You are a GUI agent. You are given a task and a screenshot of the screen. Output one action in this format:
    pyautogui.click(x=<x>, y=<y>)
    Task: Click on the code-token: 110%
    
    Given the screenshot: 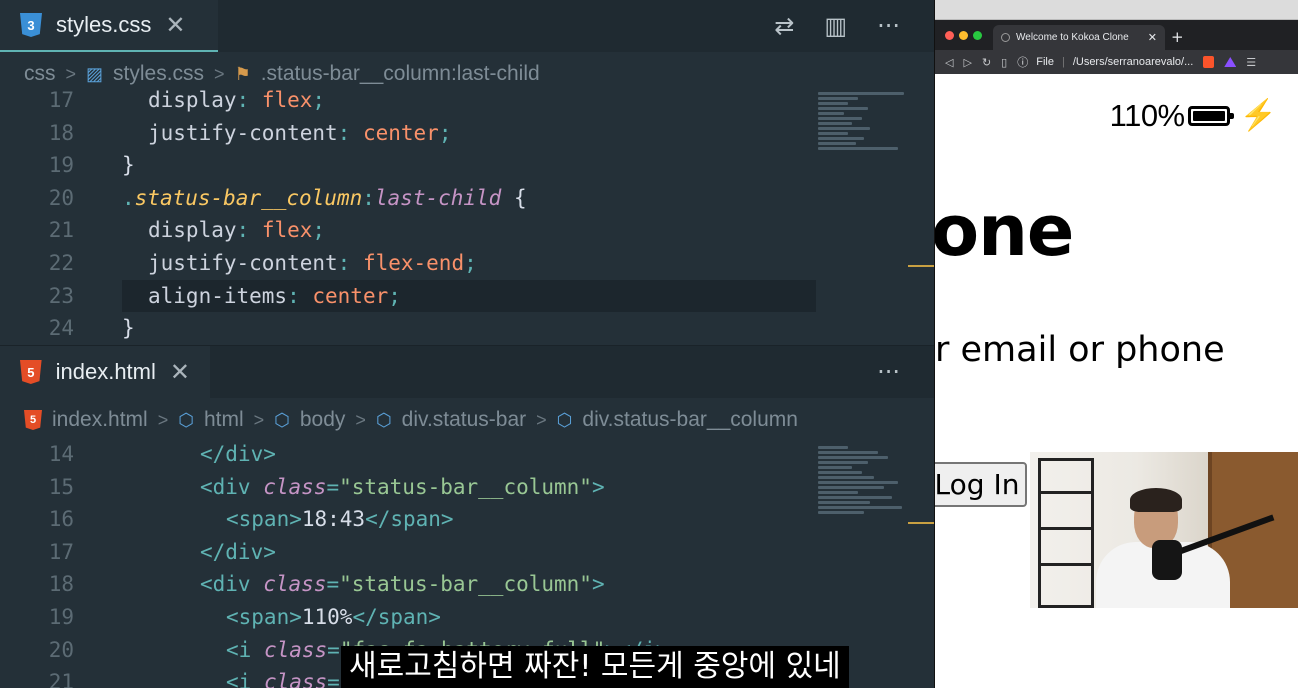 What is the action you would take?
    pyautogui.click(x=327, y=616)
    